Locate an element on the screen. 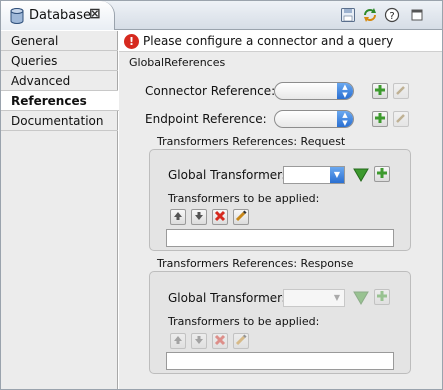 The image size is (443, 390). request-transformers-title: Transformers References: Request is located at coordinates (251, 141).